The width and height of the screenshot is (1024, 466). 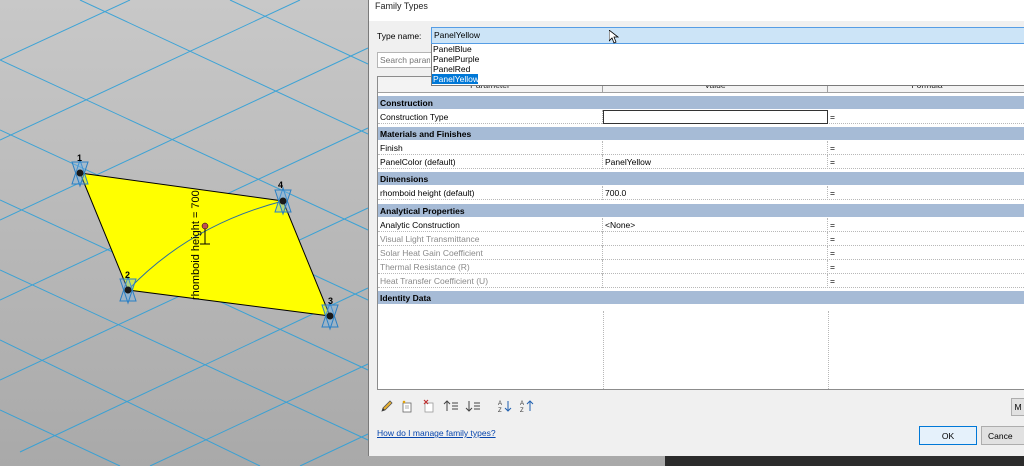 I want to click on point-label-3: 3, so click(x=330, y=301).